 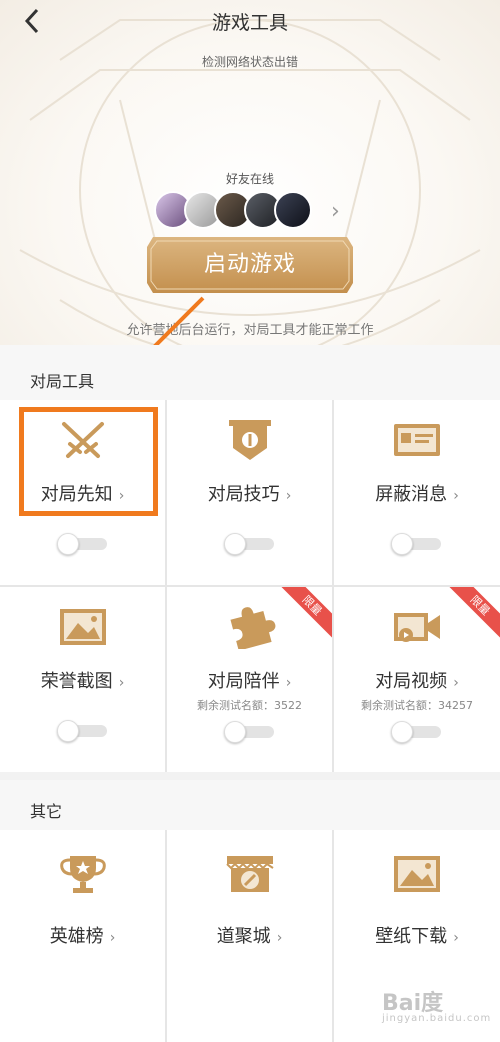 What do you see at coordinates (76, 494) in the screenshot?
I see `tool-label: 对局先知` at bounding box center [76, 494].